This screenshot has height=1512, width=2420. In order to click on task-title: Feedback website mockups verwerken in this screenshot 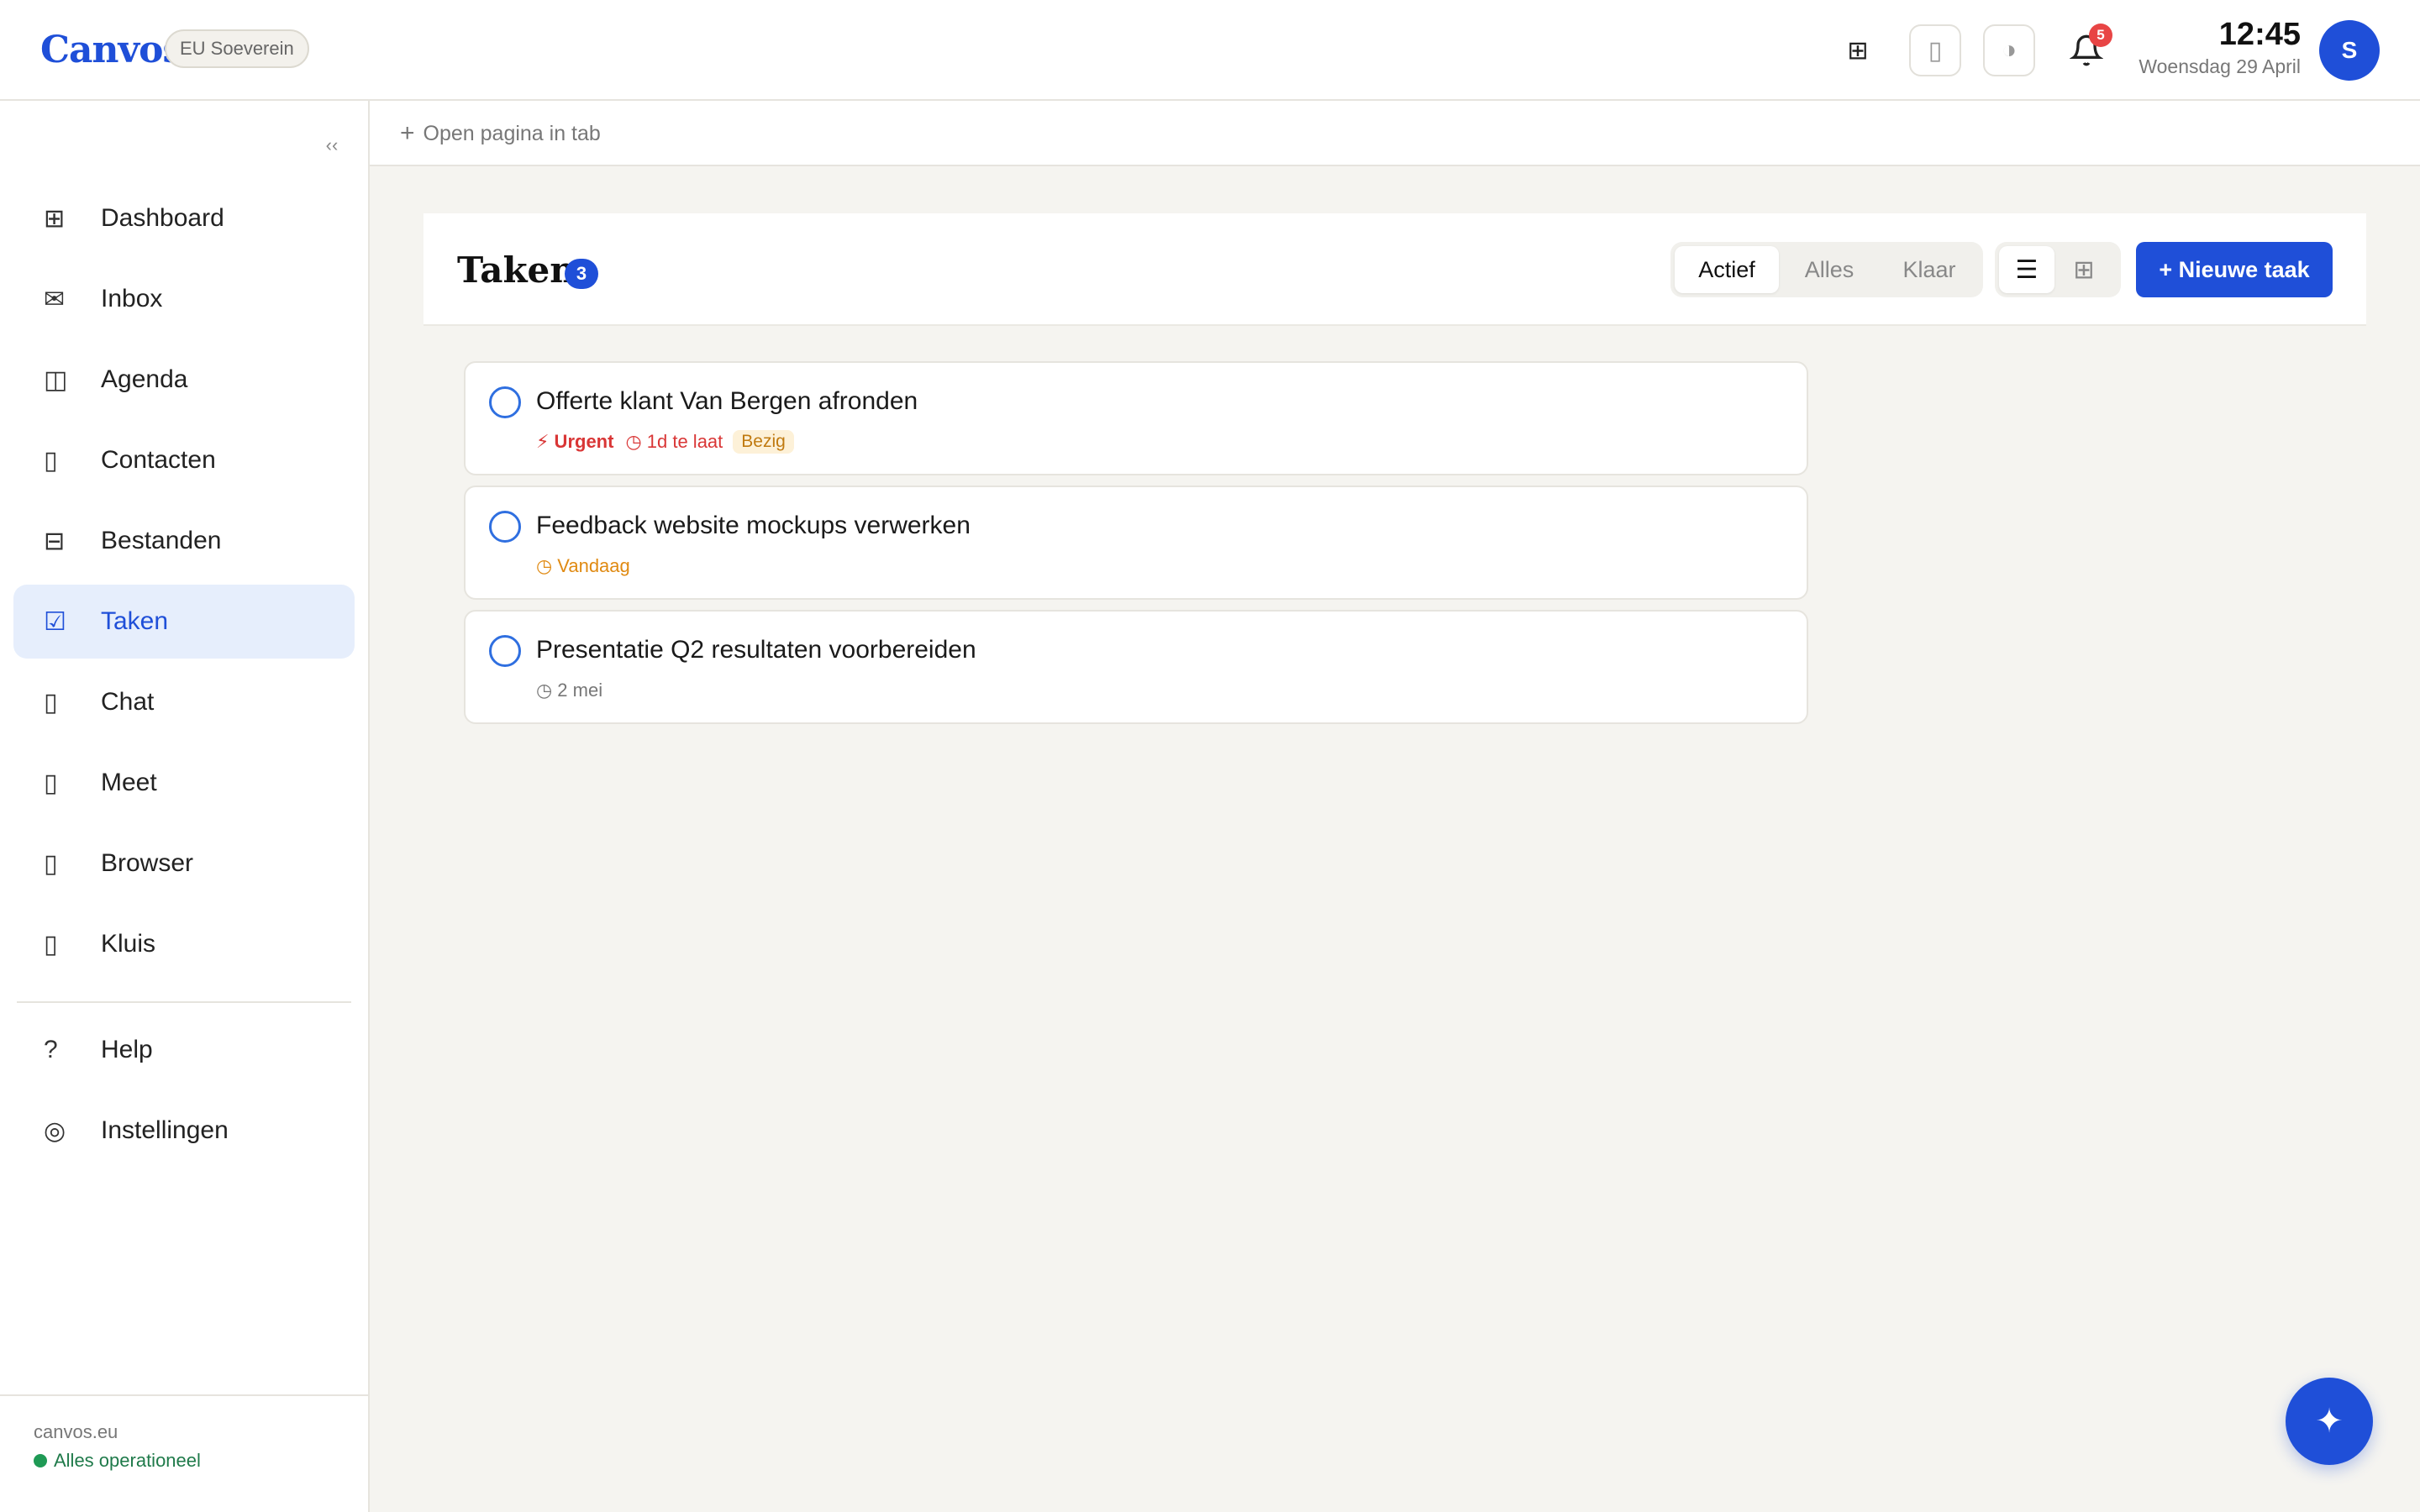, I will do `click(753, 525)`.